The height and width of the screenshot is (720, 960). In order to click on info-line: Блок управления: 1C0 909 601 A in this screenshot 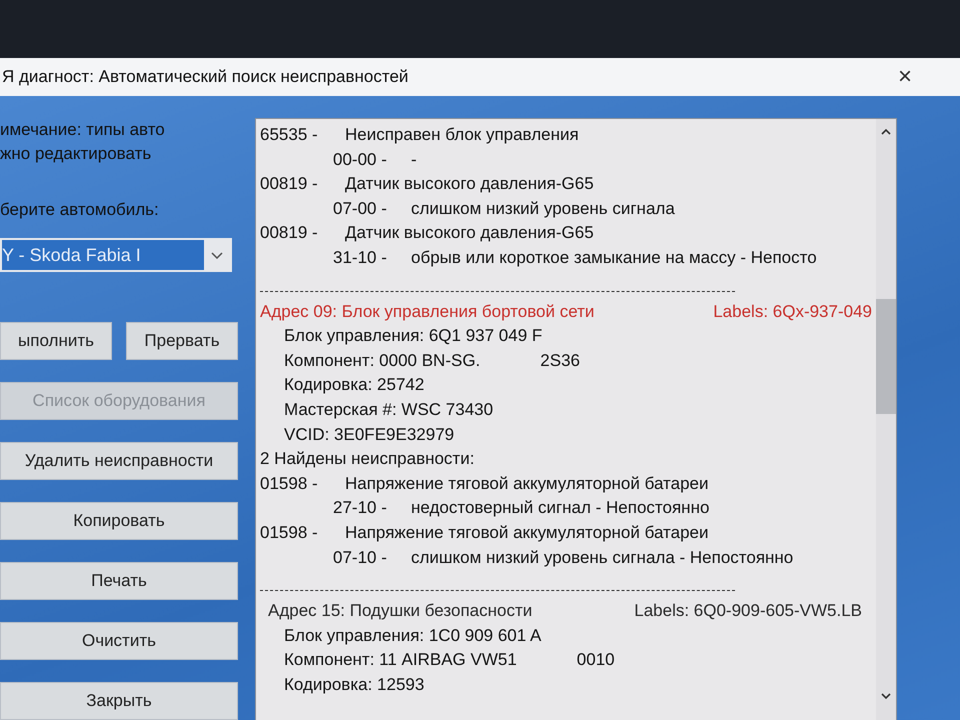, I will do `click(413, 635)`.